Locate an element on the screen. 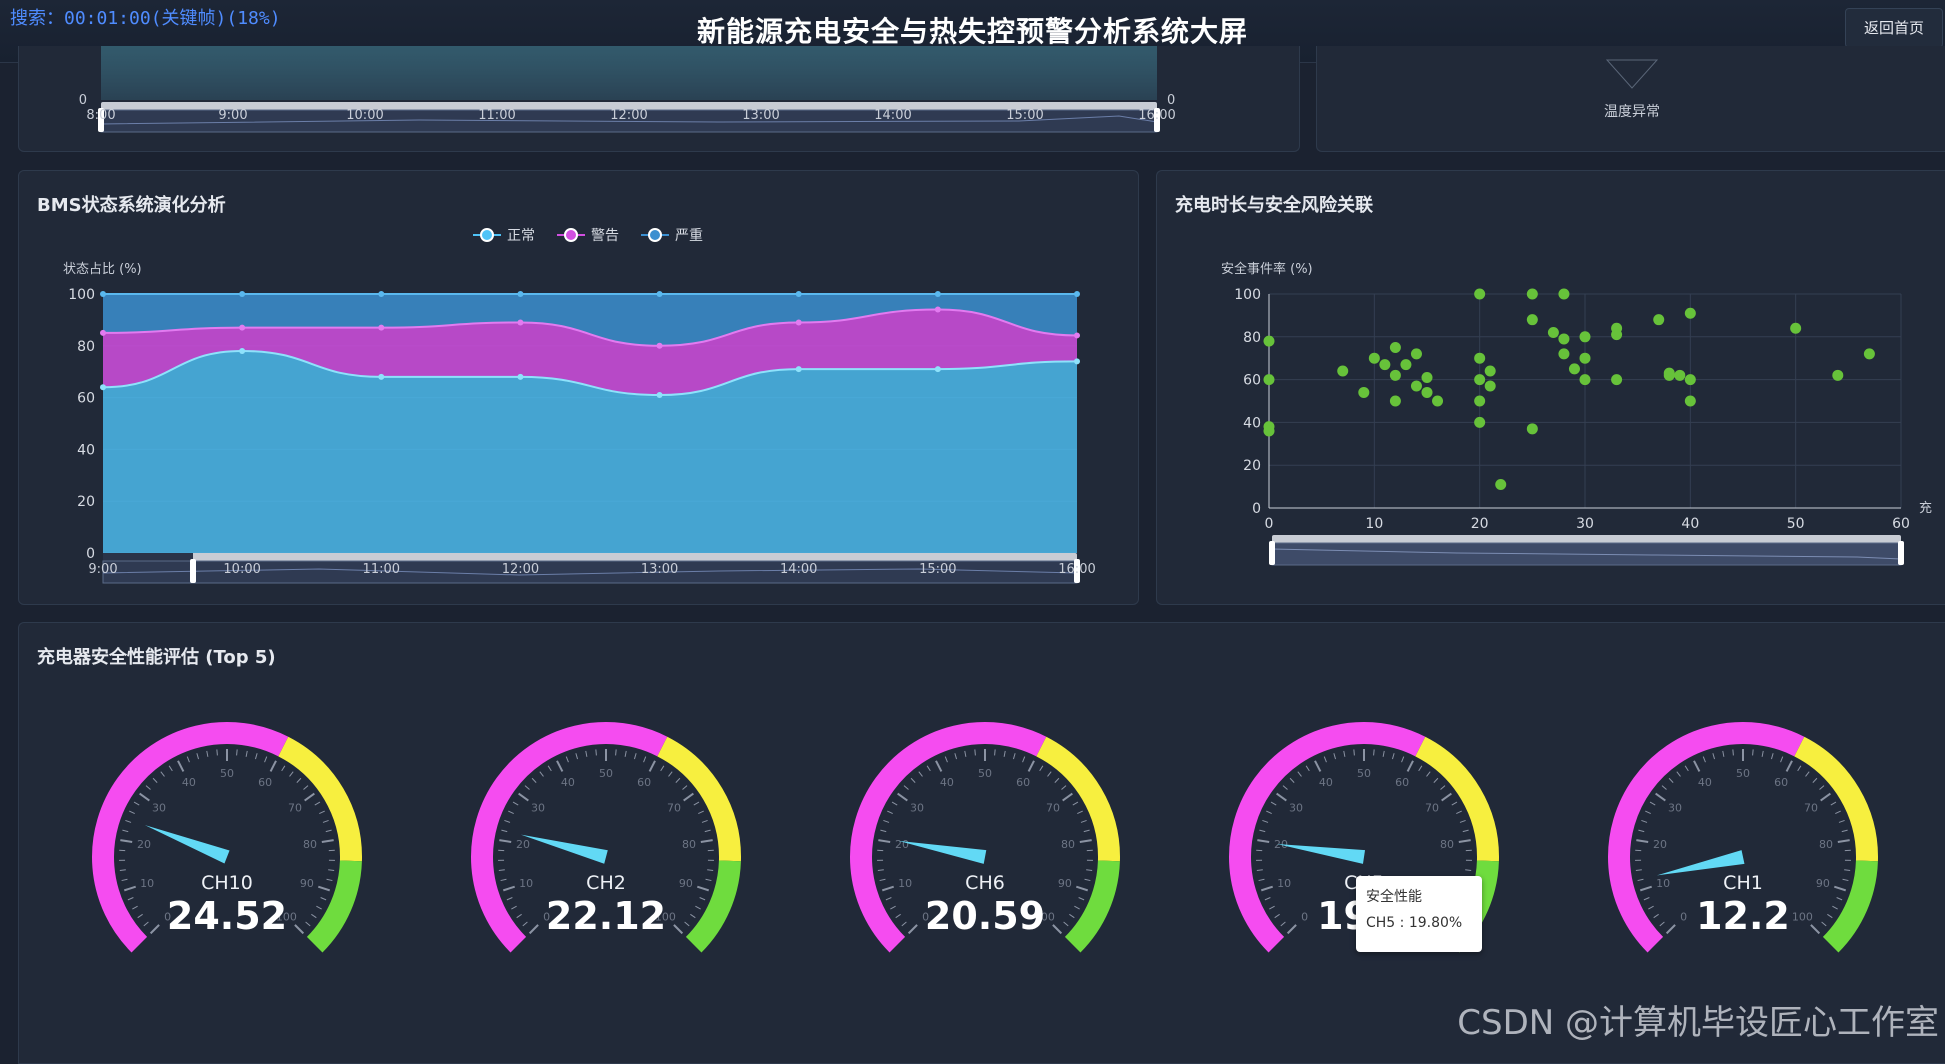 This screenshot has width=1945, height=1064. gauge-name-label: CH10 is located at coordinates (227, 883).